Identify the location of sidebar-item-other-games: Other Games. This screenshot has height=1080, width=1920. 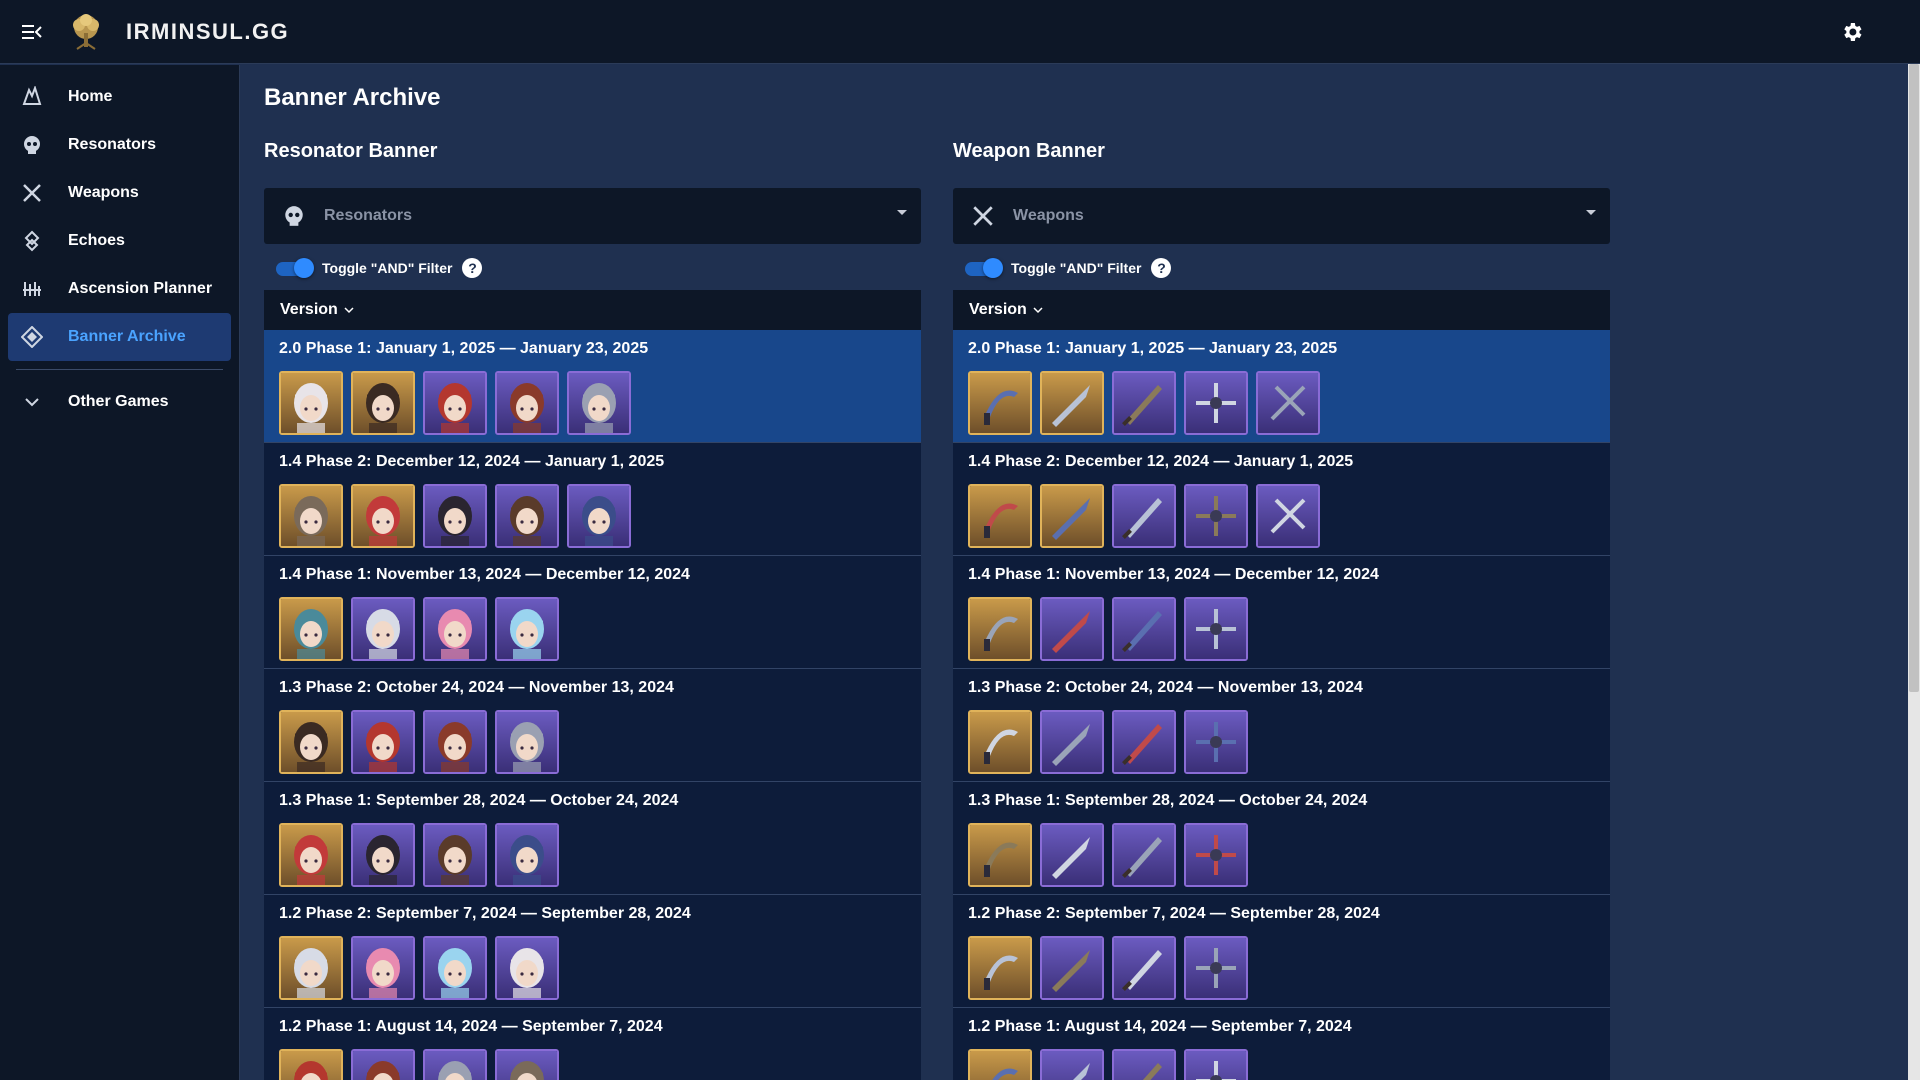
(119, 402).